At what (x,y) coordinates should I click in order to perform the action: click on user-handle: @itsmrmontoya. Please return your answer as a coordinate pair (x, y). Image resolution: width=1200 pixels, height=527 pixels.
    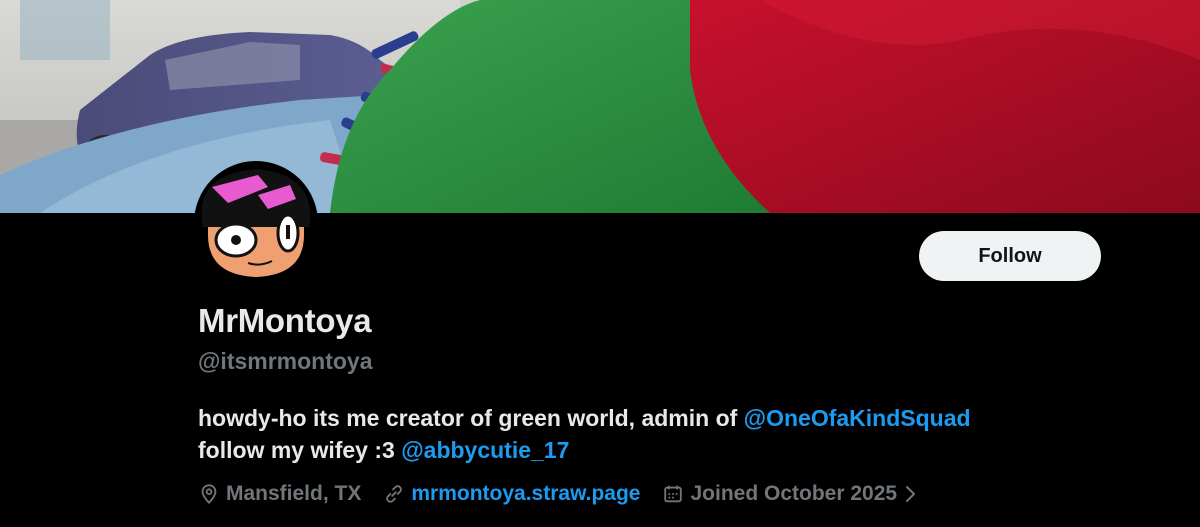
    Looking at the image, I should click on (285, 361).